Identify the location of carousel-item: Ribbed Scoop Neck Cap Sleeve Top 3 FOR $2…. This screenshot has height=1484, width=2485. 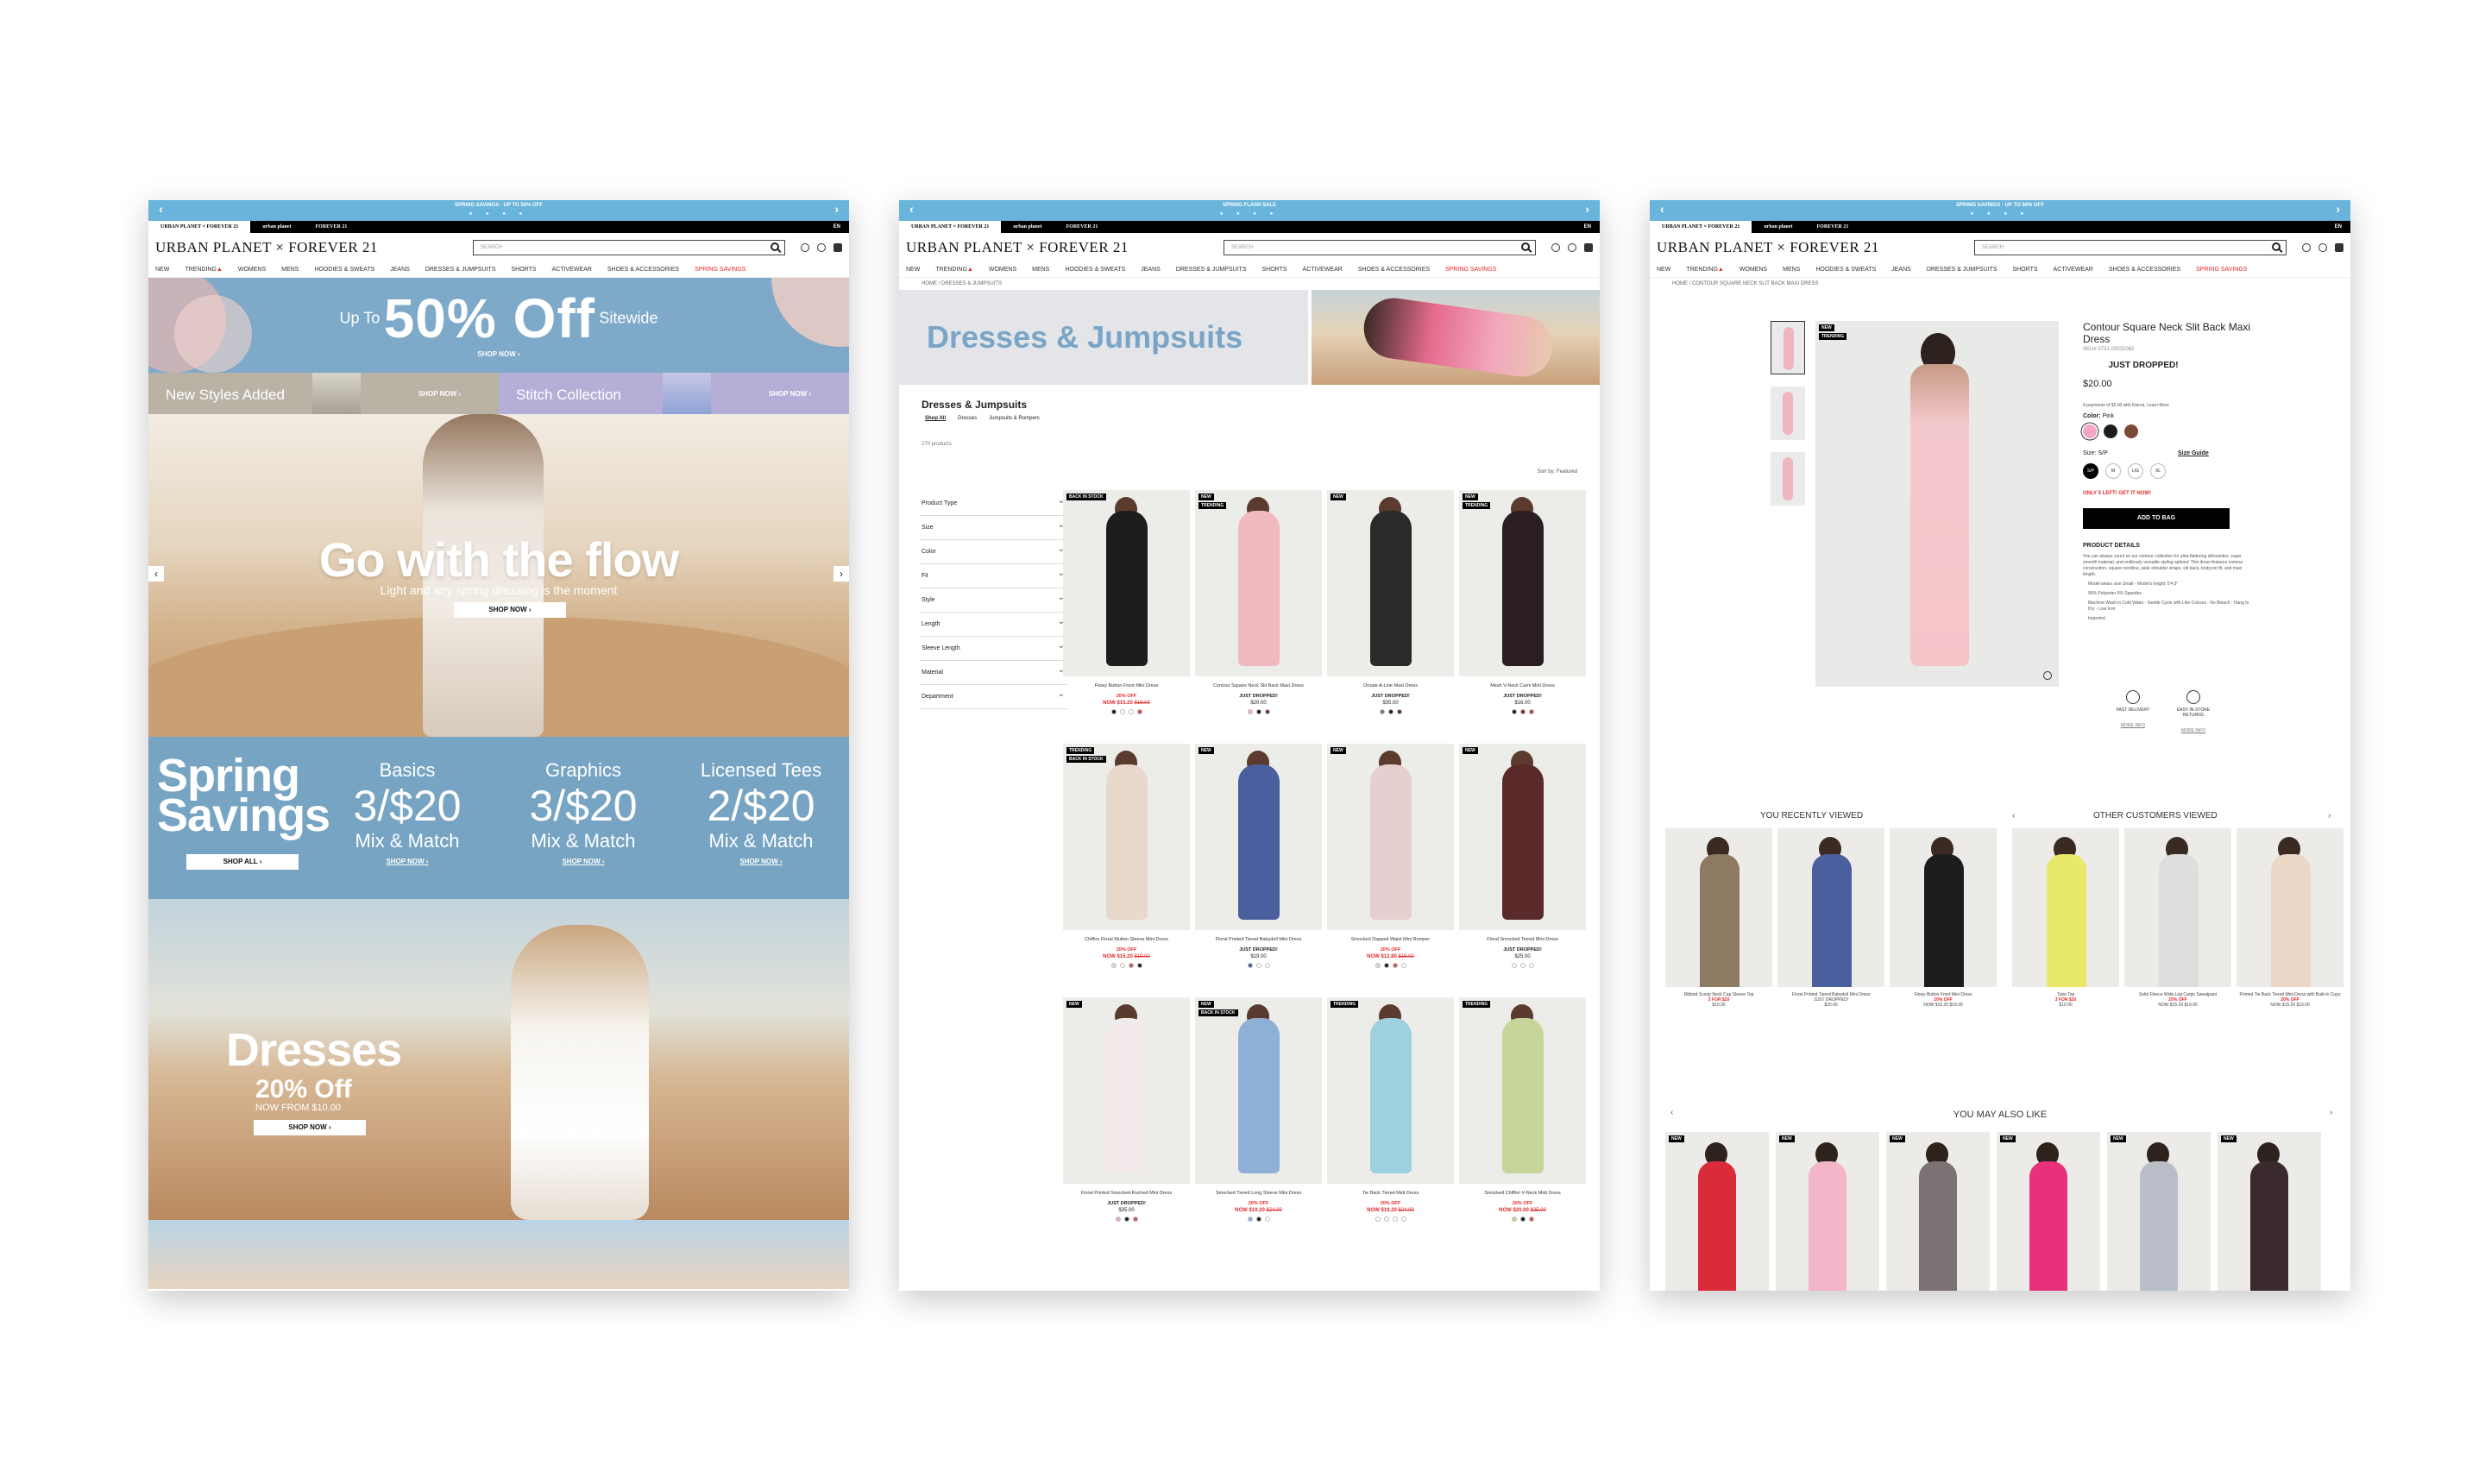
(1718, 918).